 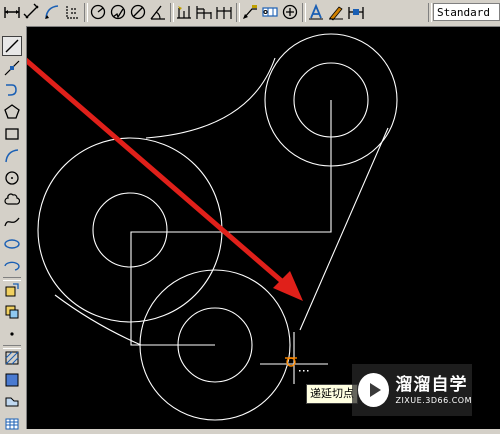 I want to click on dim-edit-icon, so click(x=316, y=12).